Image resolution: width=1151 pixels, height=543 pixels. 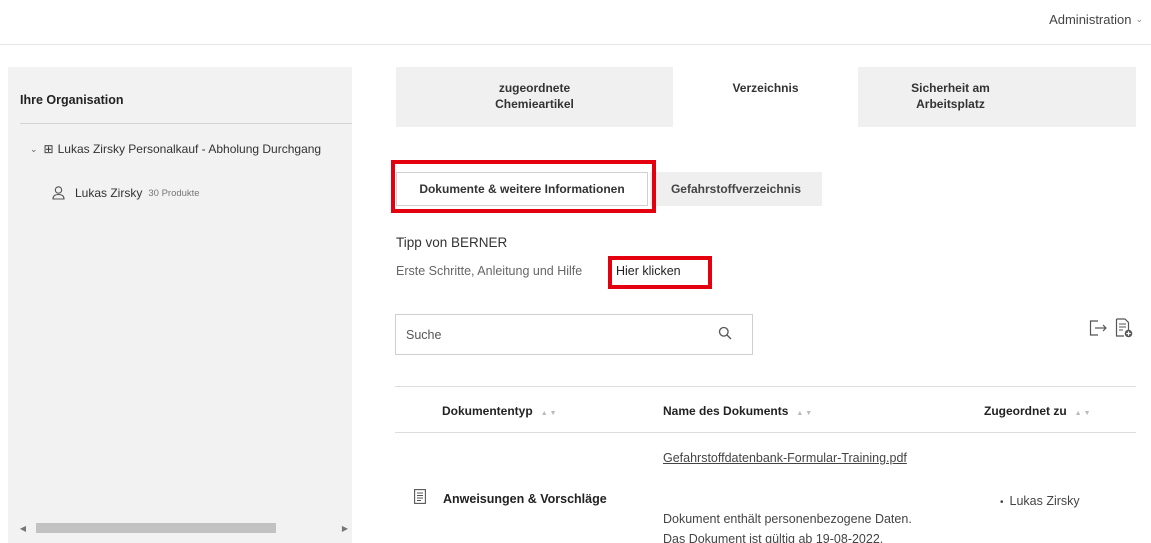 What do you see at coordinates (1089, 97) in the screenshot?
I see `tab-empty` at bounding box center [1089, 97].